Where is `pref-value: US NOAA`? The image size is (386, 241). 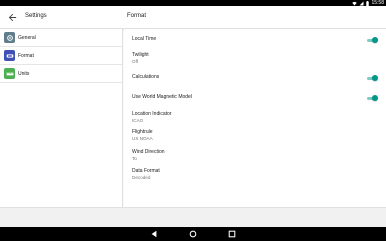
pref-value: US NOAA is located at coordinates (142, 138).